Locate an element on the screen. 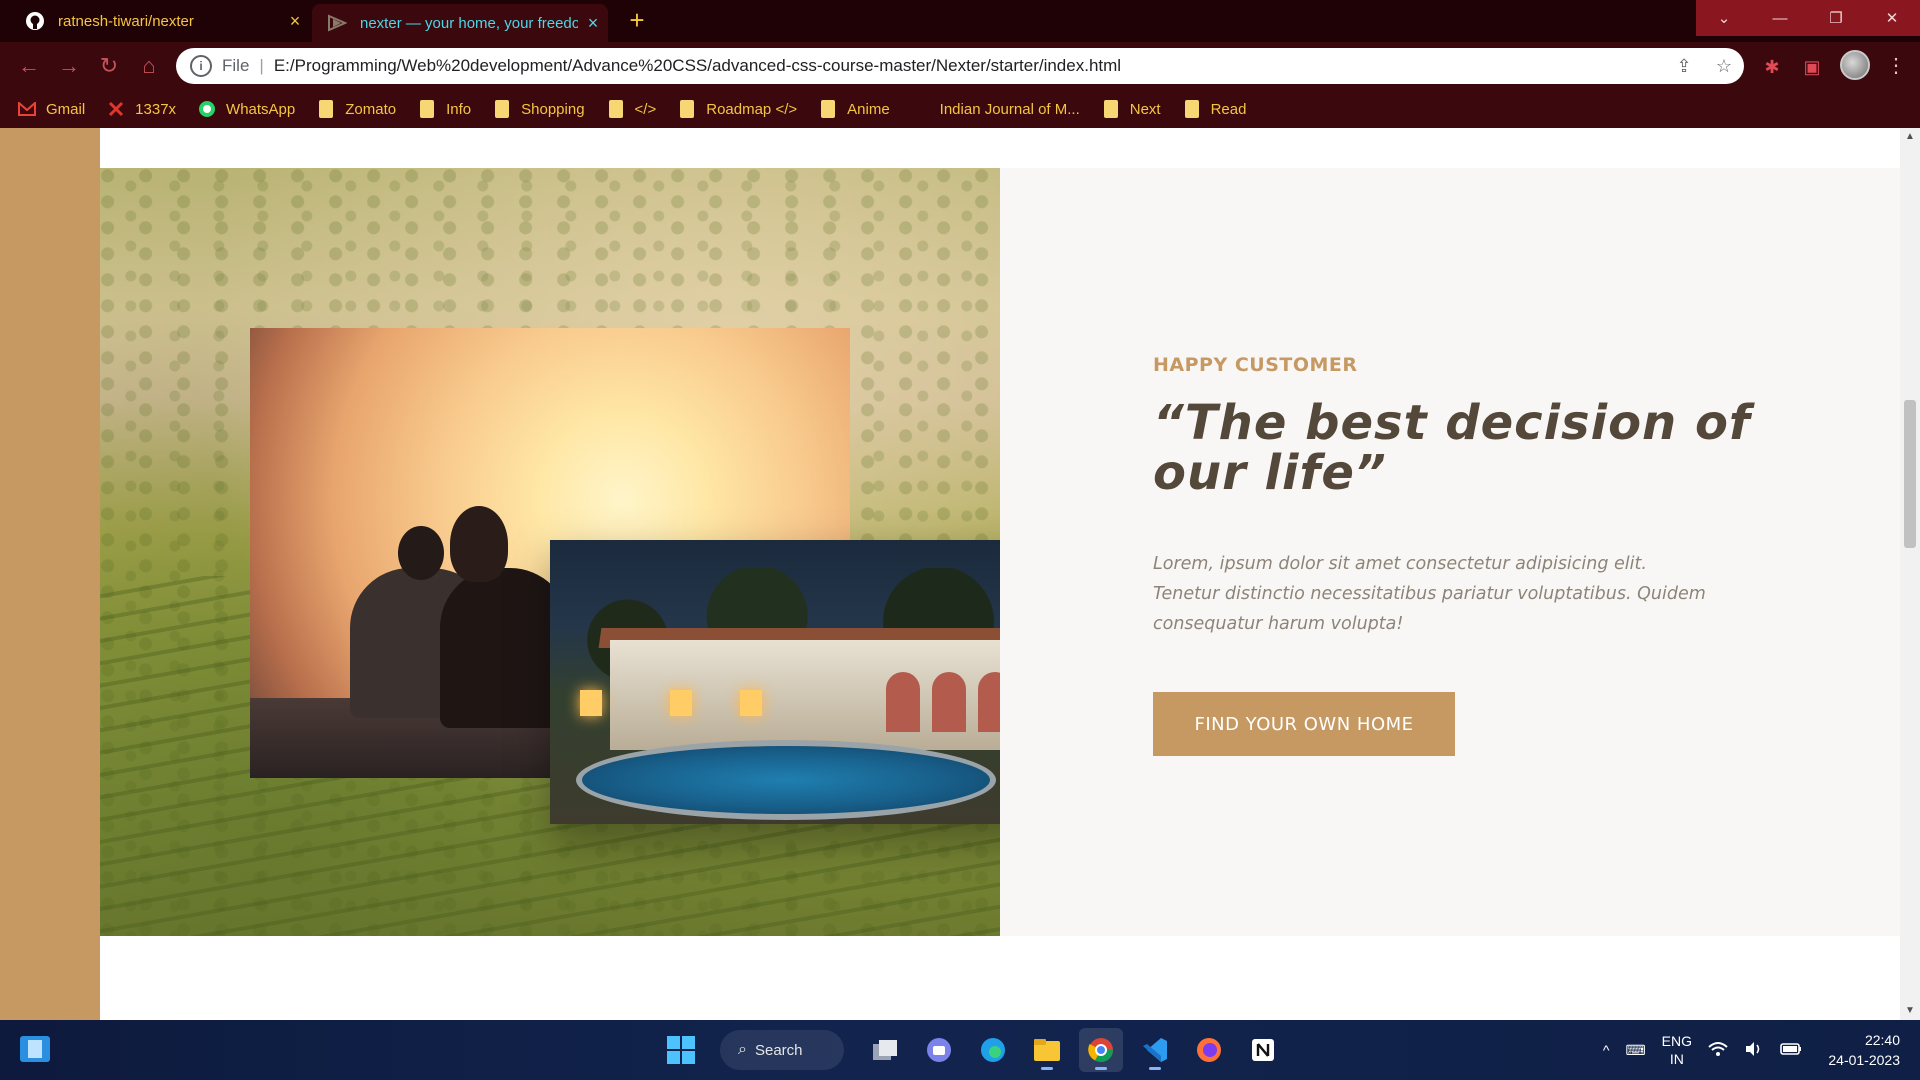 Image resolution: width=1920 pixels, height=1080 pixels. bookmark-label: Zomato is located at coordinates (371, 109).